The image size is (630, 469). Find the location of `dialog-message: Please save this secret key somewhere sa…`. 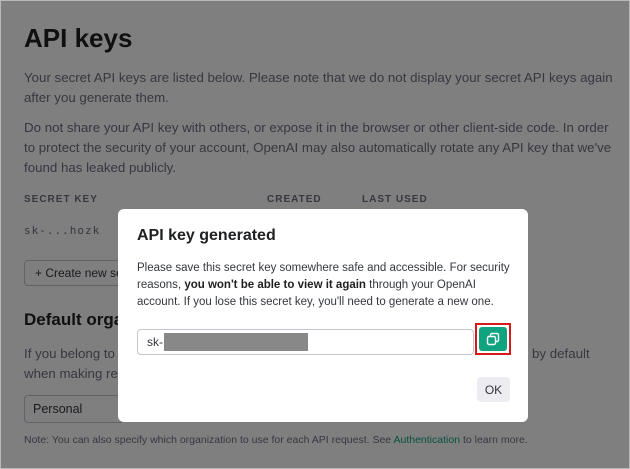

dialog-message: Please save this secret key somewhere sa… is located at coordinates (324, 285).